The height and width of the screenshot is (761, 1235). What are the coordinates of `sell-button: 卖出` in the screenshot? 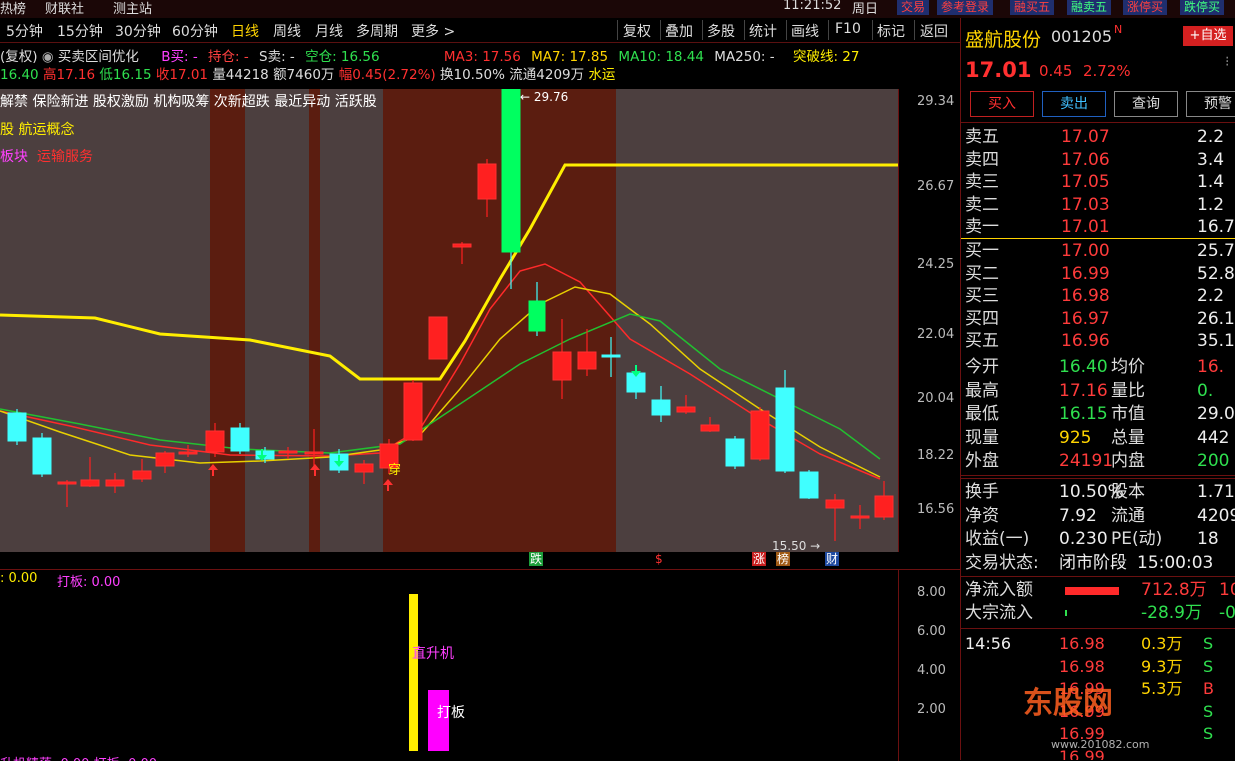 It's located at (1074, 104).